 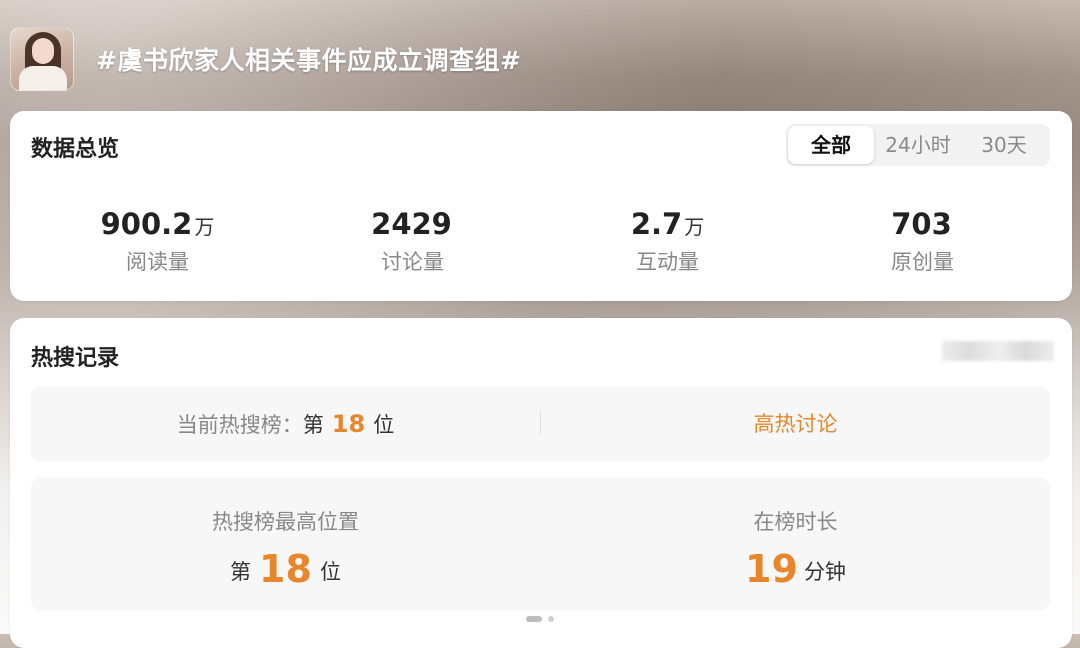 What do you see at coordinates (771, 569) in the screenshot?
I see `duration-number: 19` at bounding box center [771, 569].